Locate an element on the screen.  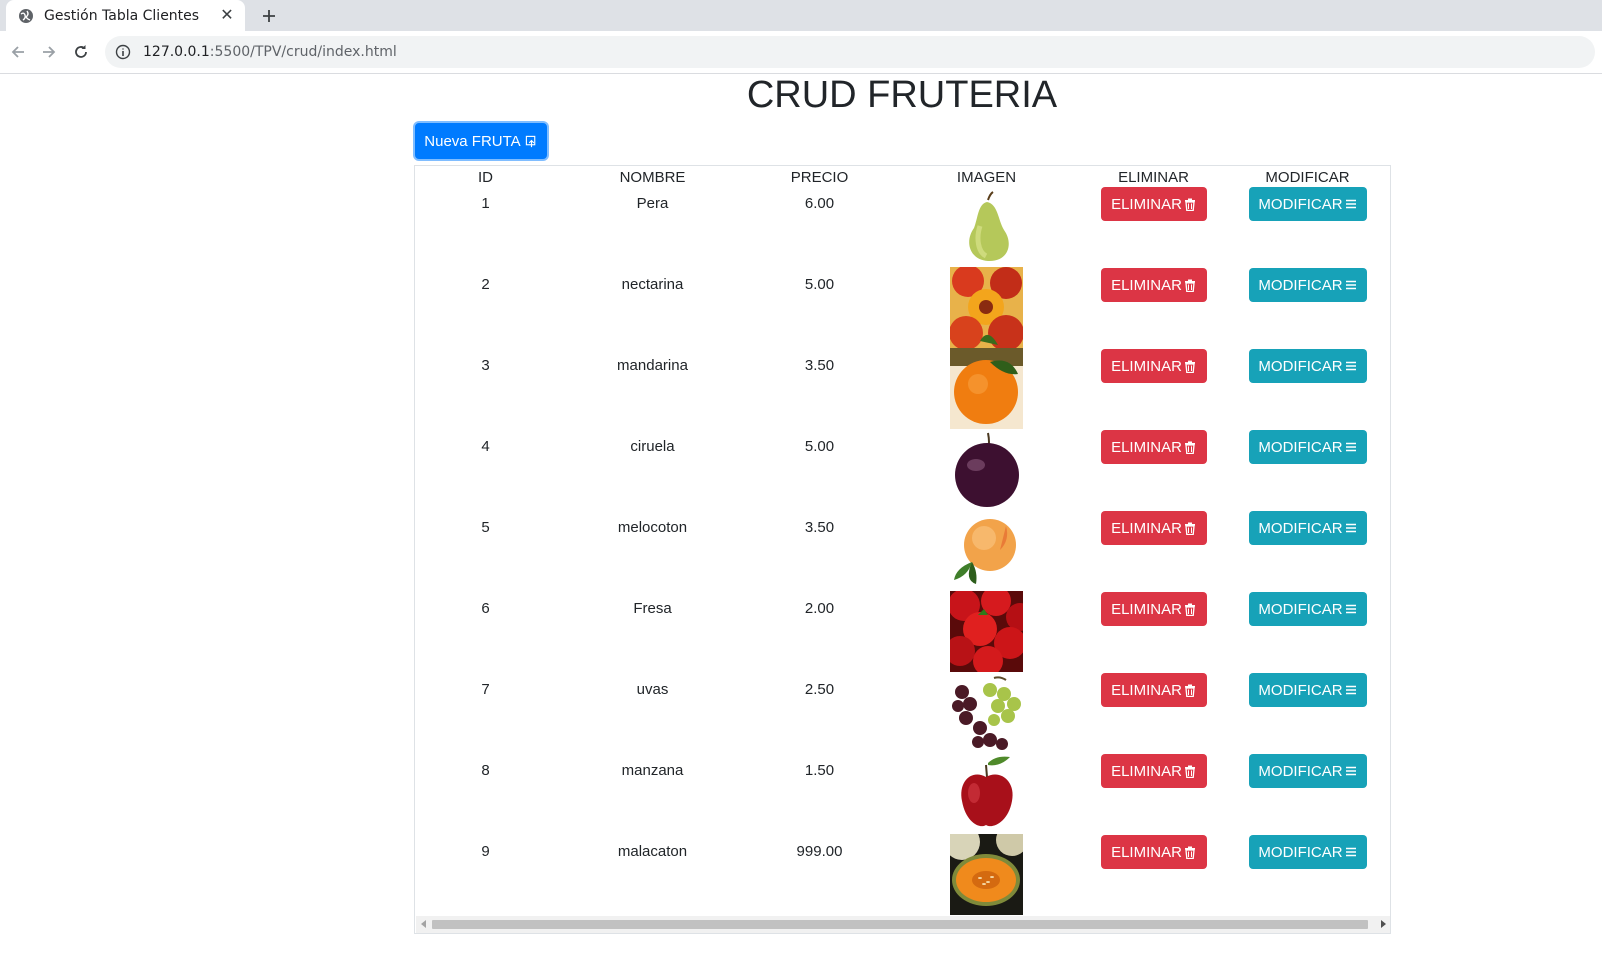
grapes-image is located at coordinates (986, 712).